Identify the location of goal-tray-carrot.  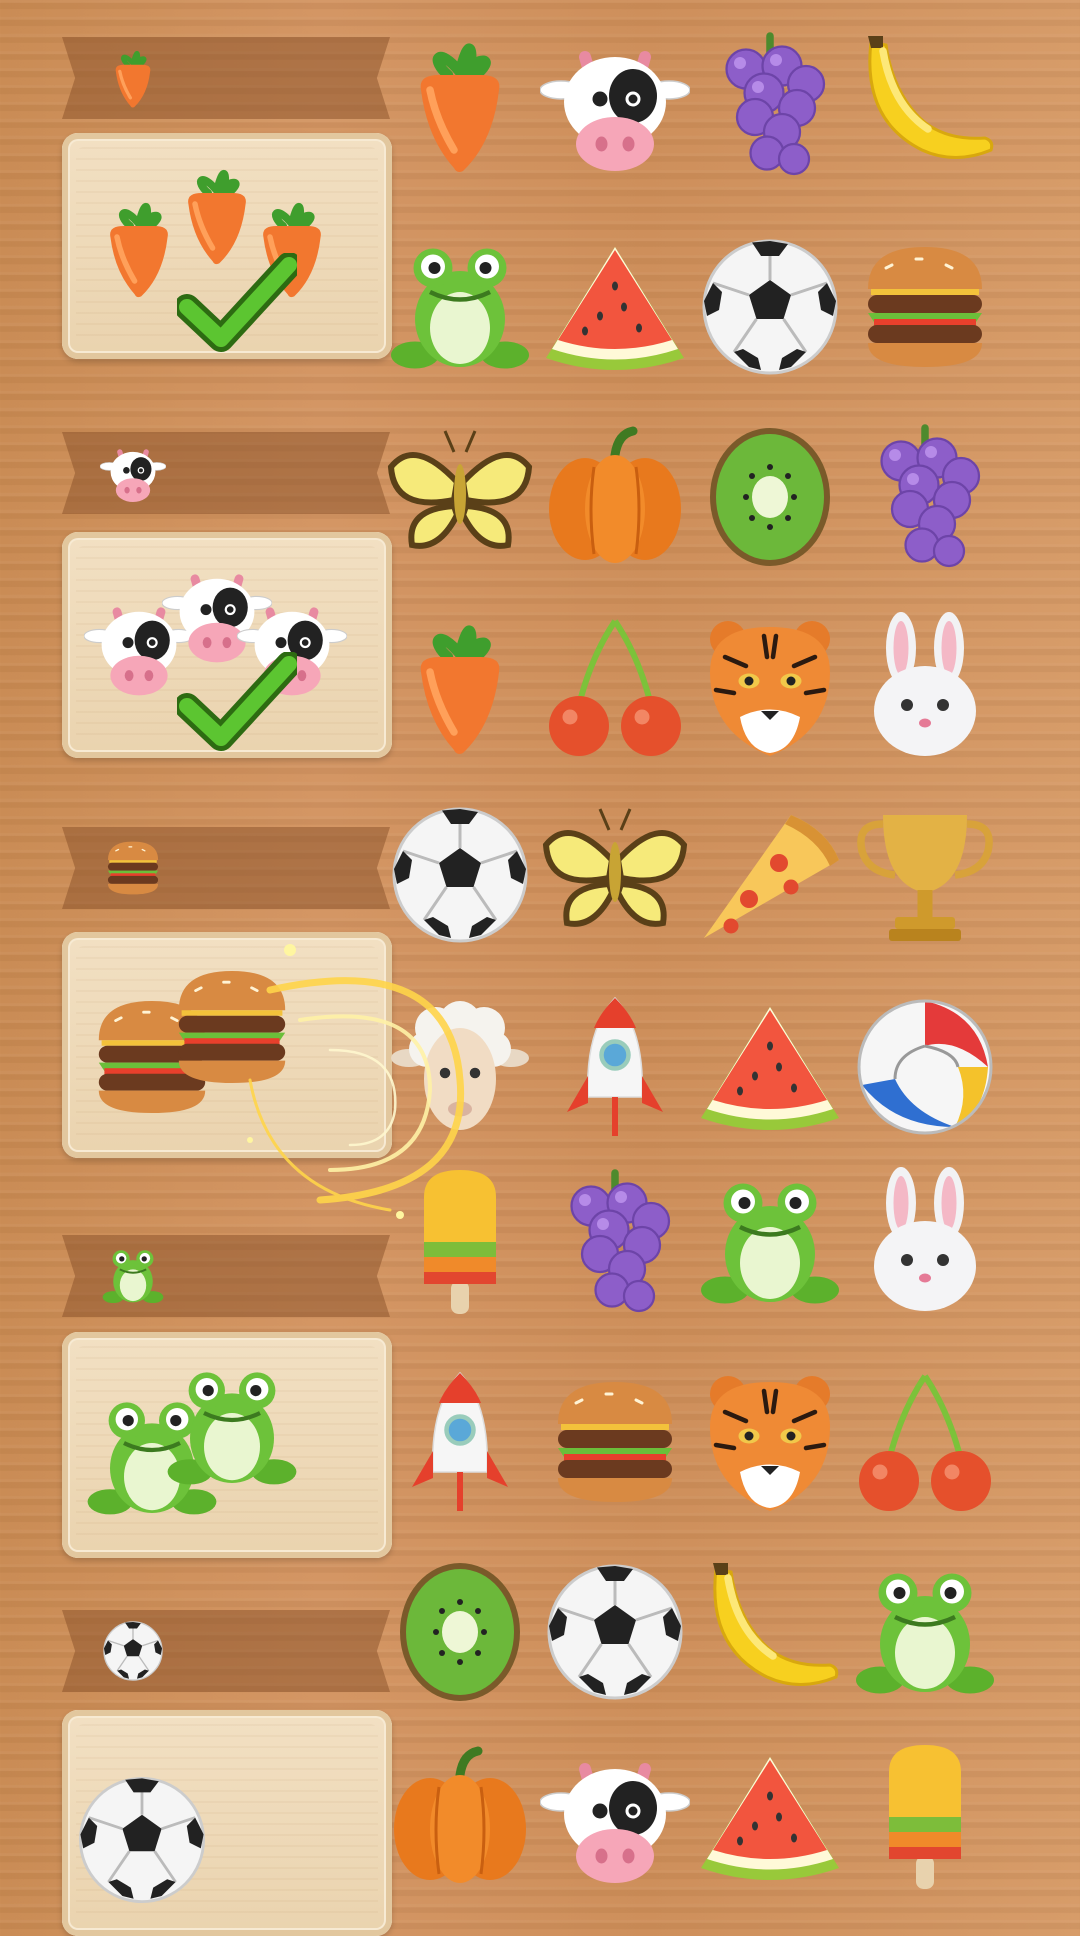
(227, 246).